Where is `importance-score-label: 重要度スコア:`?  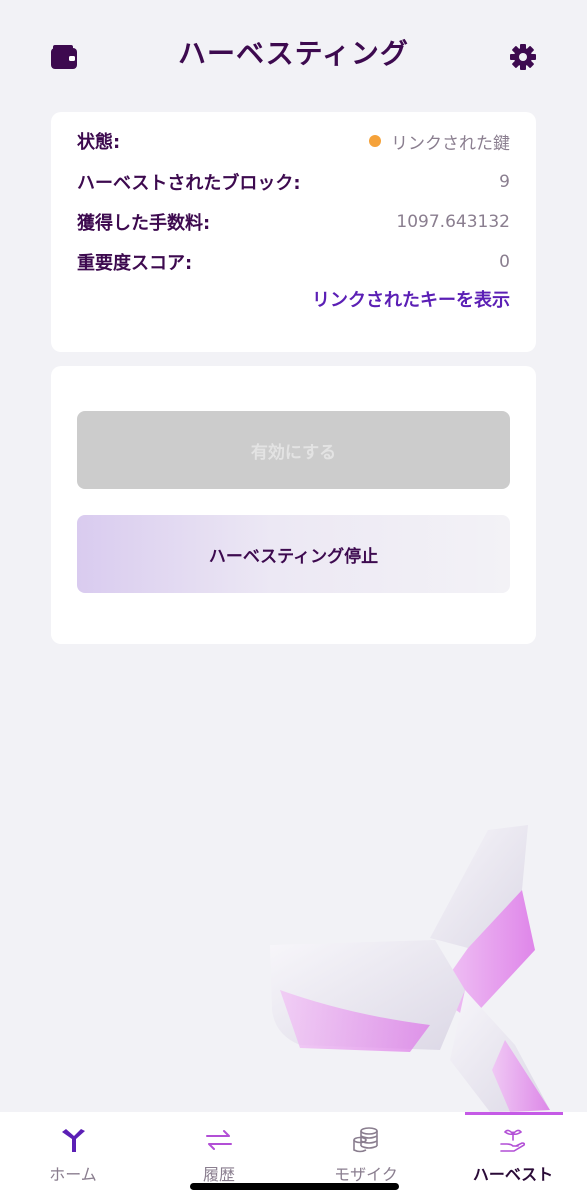 importance-score-label: 重要度スコア: is located at coordinates (135, 263).